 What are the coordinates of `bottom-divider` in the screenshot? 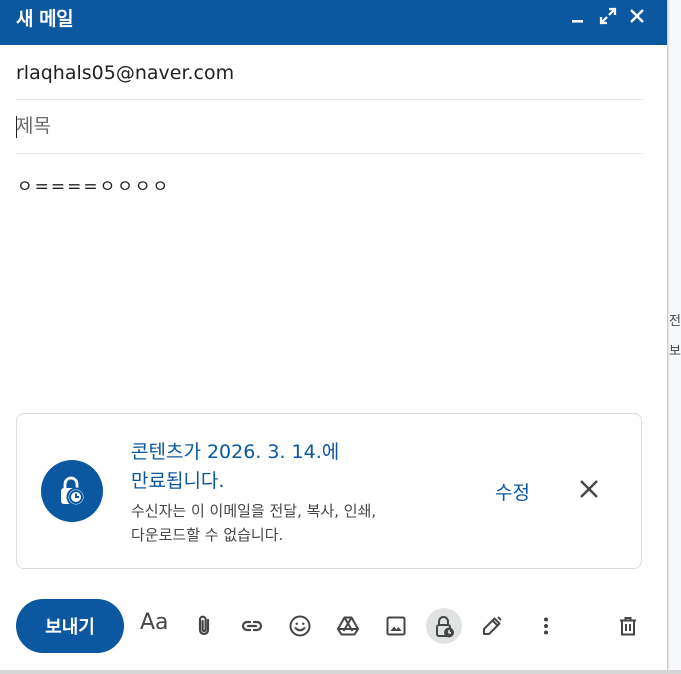 It's located at (340, 672).